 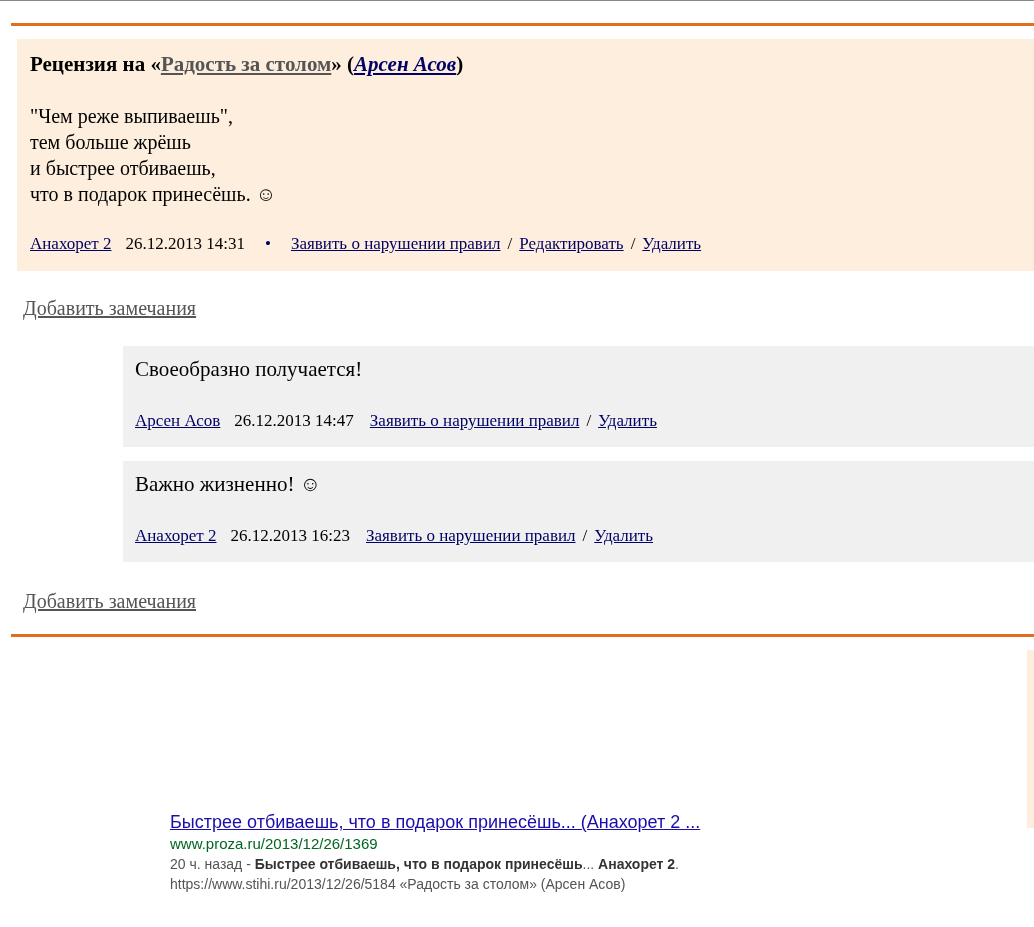 What do you see at coordinates (123, 168) in the screenshot?
I see `poem-line: и быстрее отбиваешь,` at bounding box center [123, 168].